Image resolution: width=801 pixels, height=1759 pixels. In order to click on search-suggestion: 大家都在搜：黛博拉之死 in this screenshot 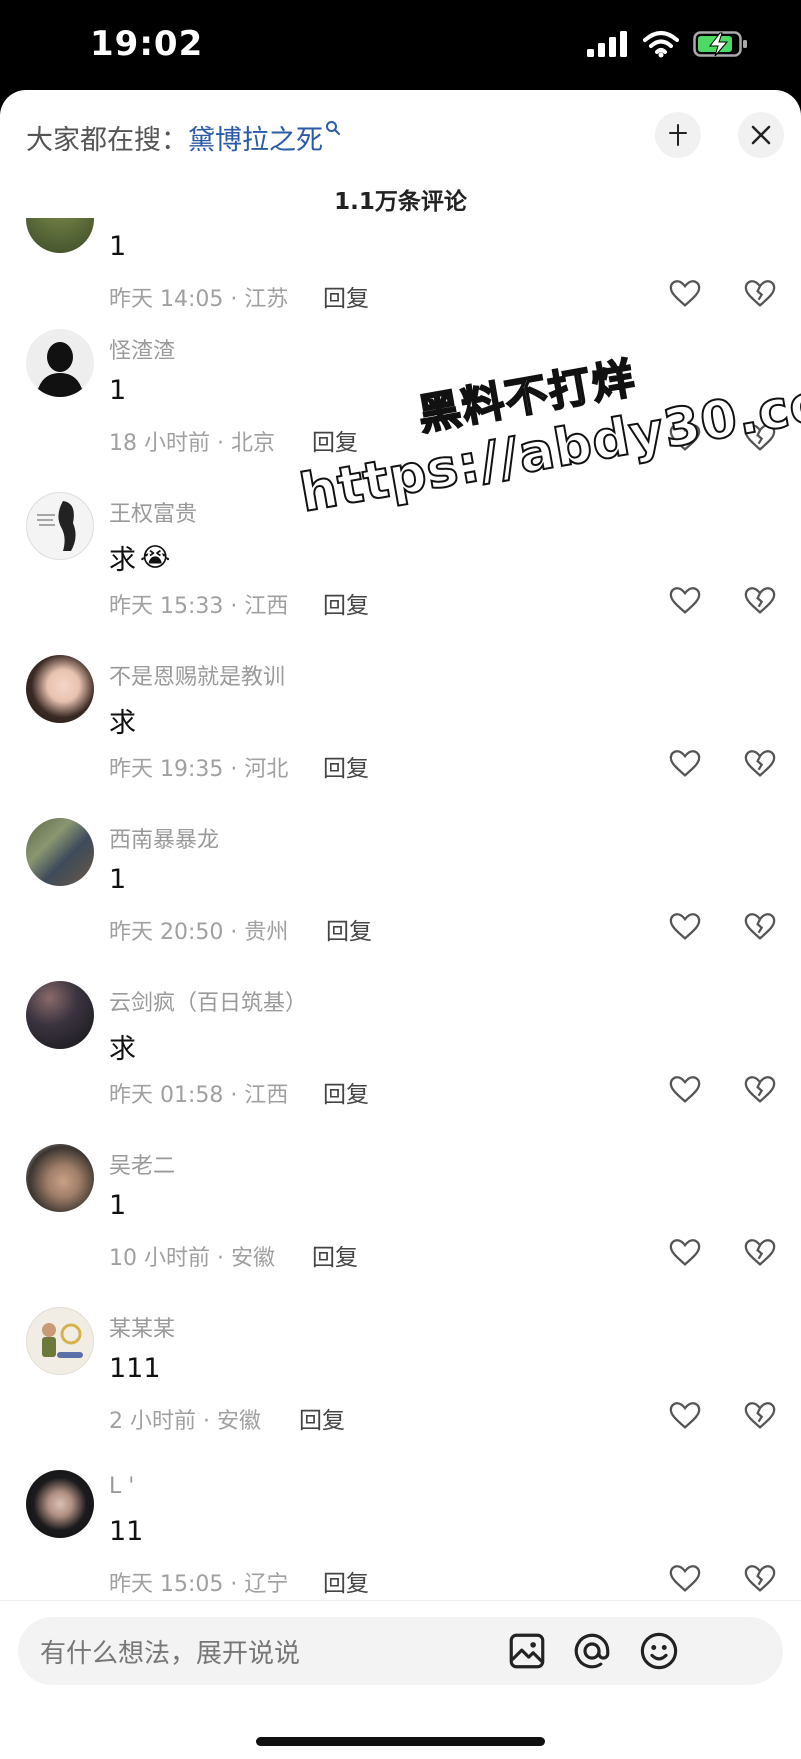, I will do `click(183, 137)`.